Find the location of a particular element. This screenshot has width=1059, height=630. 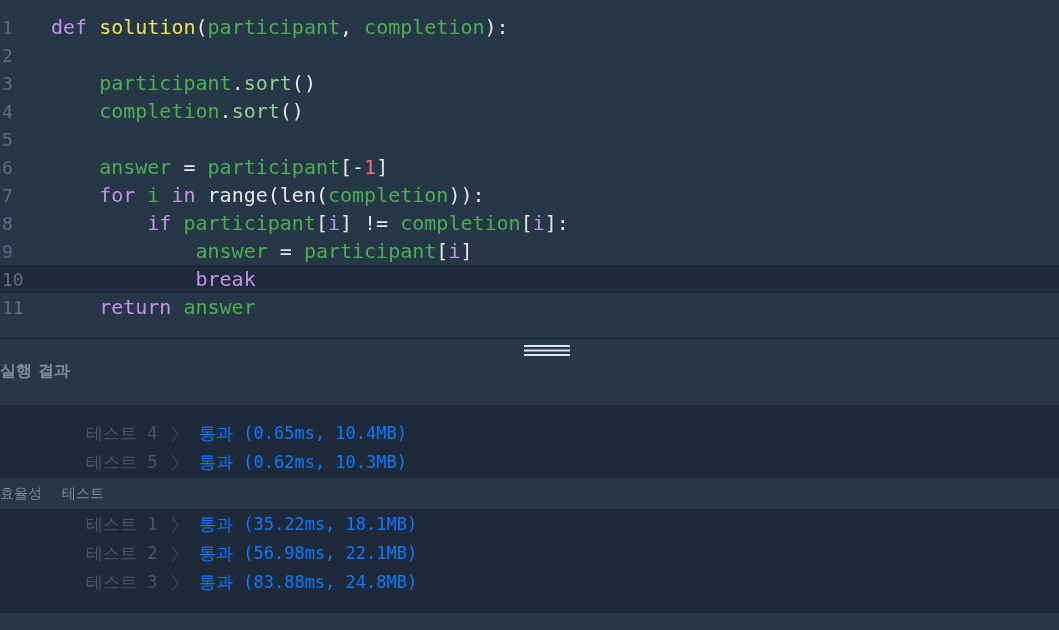

code-line: answer = participant[i] is located at coordinates (333, 251).